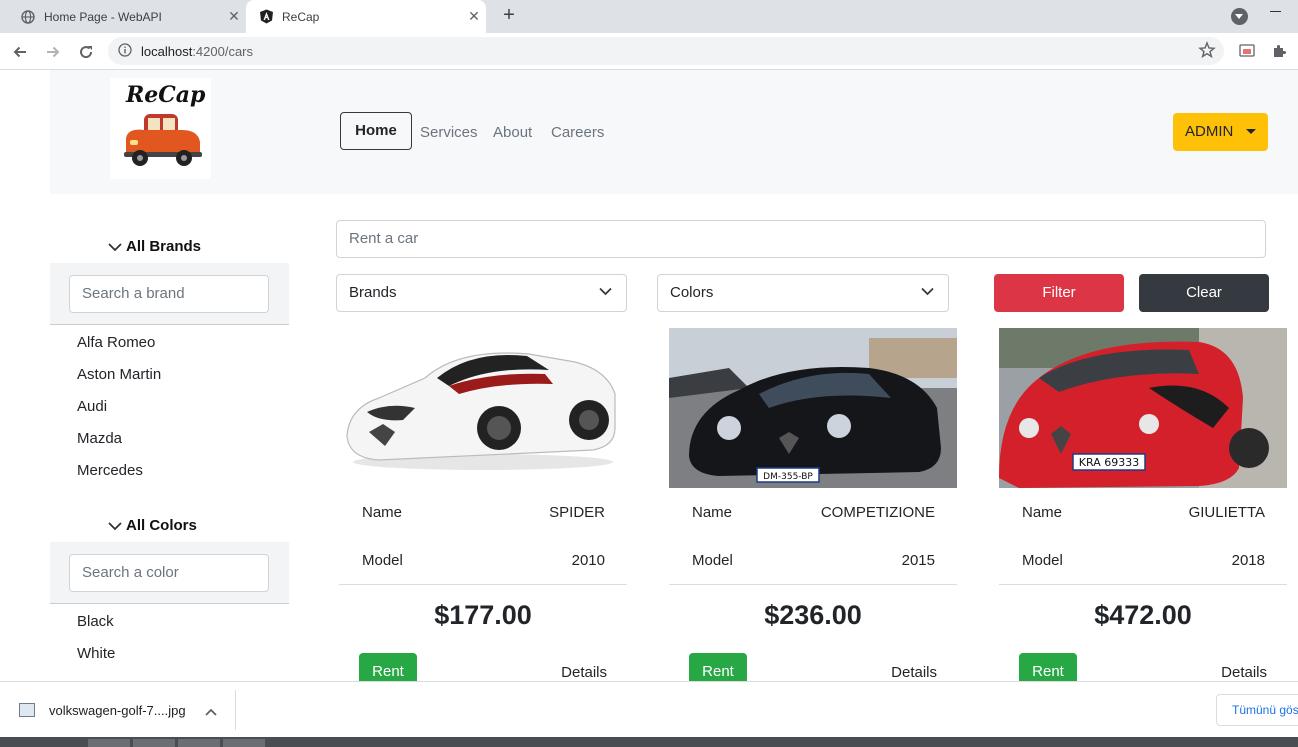  I want to click on nav-about-link: About, so click(512, 132).